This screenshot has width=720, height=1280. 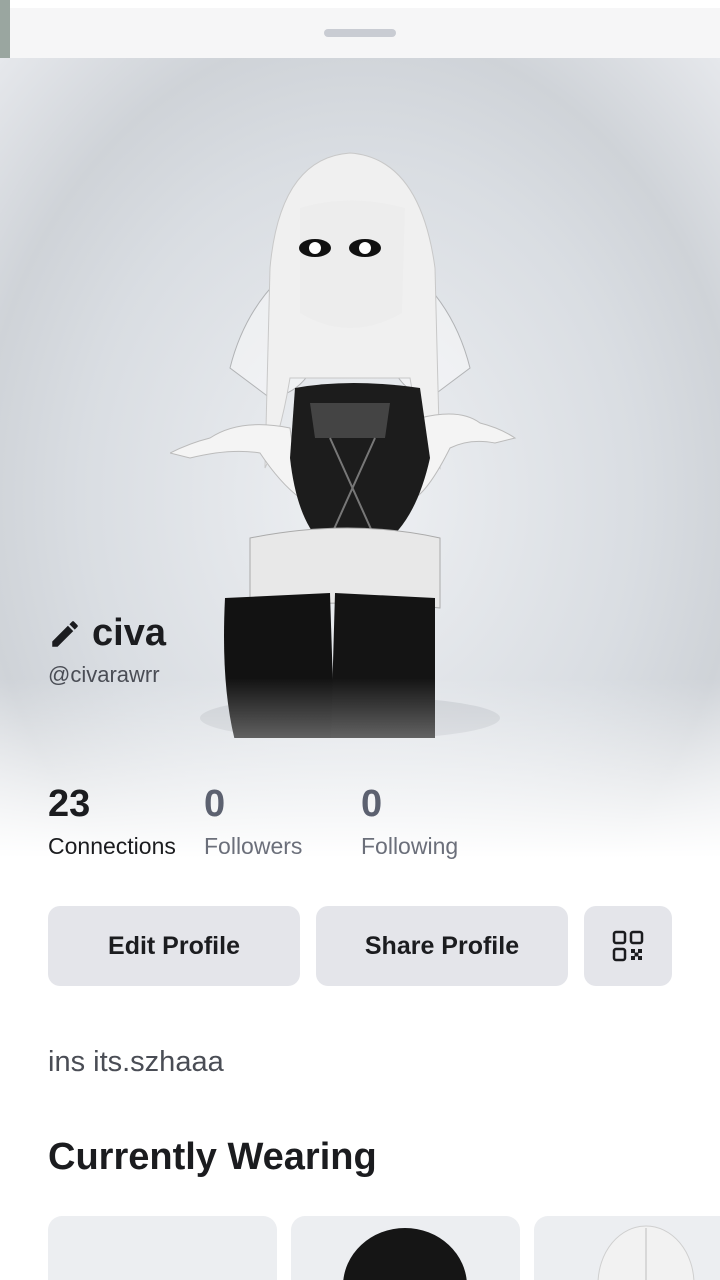 What do you see at coordinates (136, 1062) in the screenshot?
I see `profile-bio: ins its.szhaaa` at bounding box center [136, 1062].